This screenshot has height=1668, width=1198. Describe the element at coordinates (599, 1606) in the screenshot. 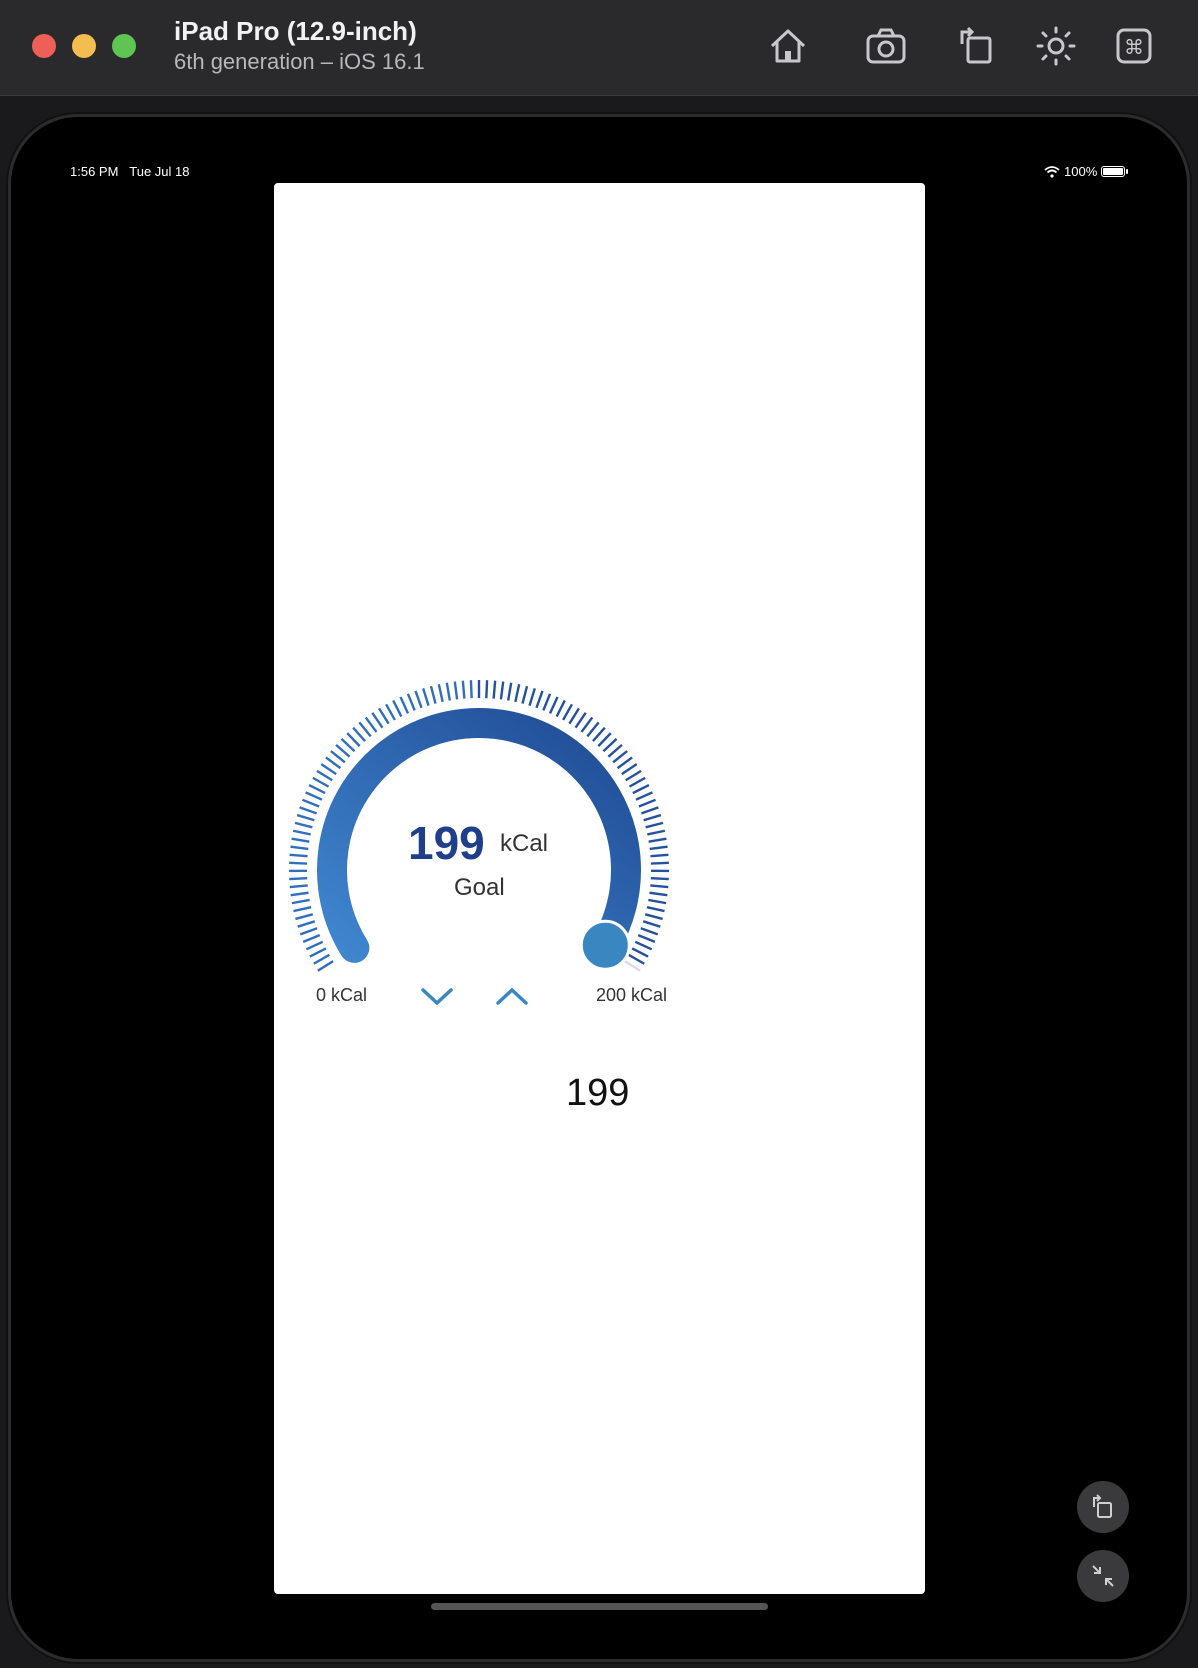

I see `home-indicator` at that location.